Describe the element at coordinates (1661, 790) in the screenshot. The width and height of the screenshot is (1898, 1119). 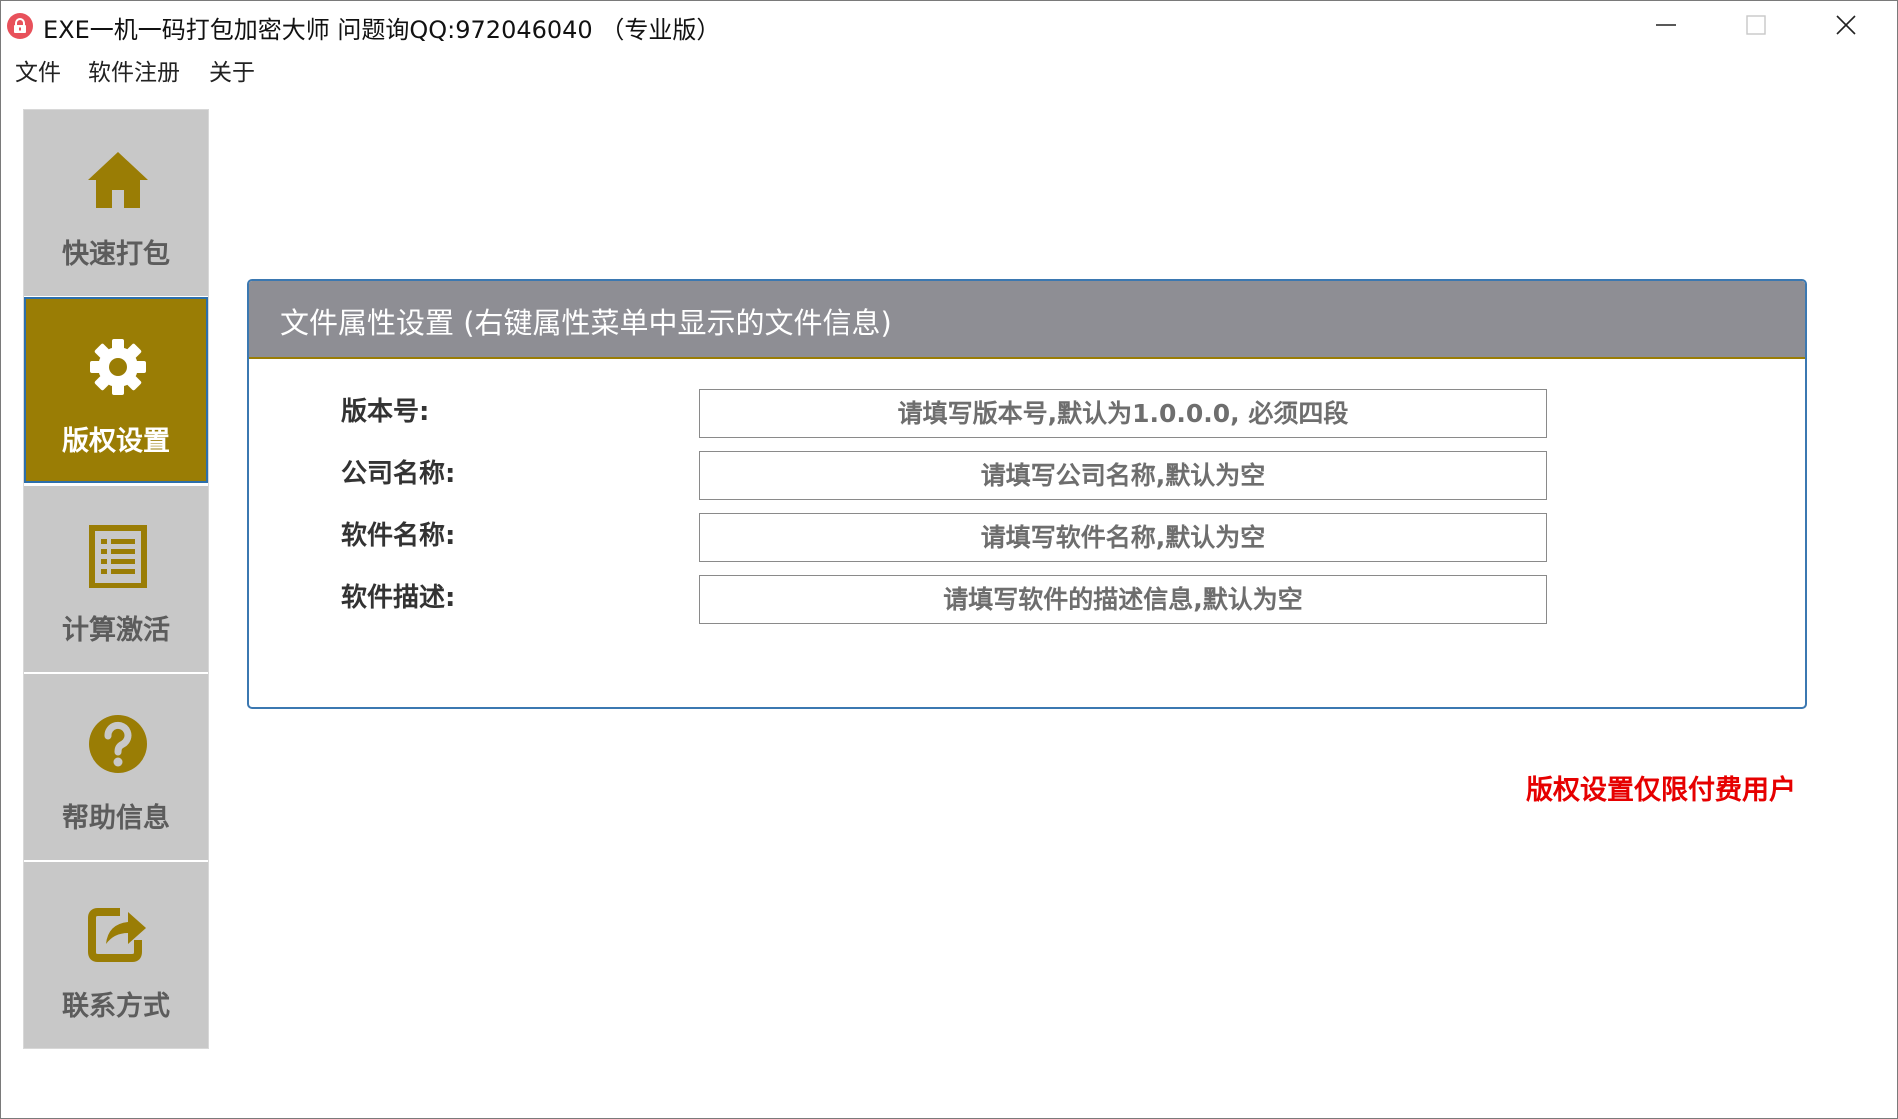
I see `paid-user-notice: 版权设置仅限付费用户` at that location.